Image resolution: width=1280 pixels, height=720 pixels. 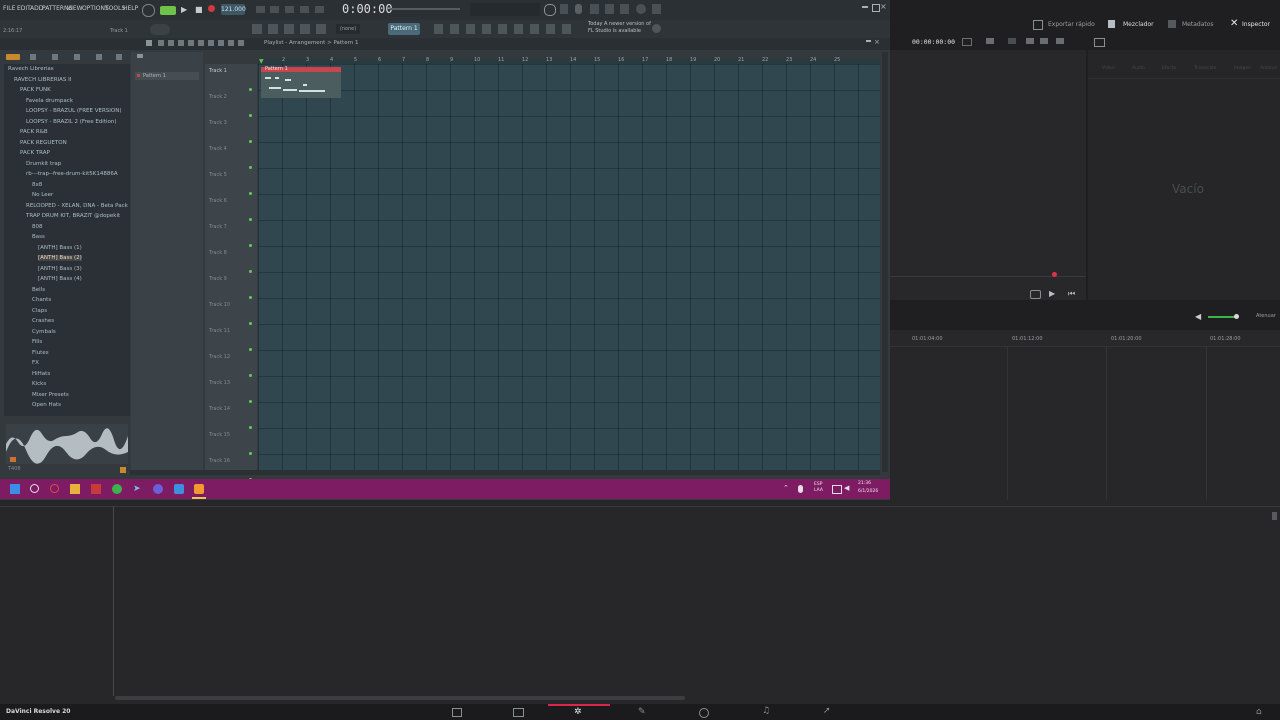 I want to click on playlist-close-icon: ×, so click(x=877, y=42).